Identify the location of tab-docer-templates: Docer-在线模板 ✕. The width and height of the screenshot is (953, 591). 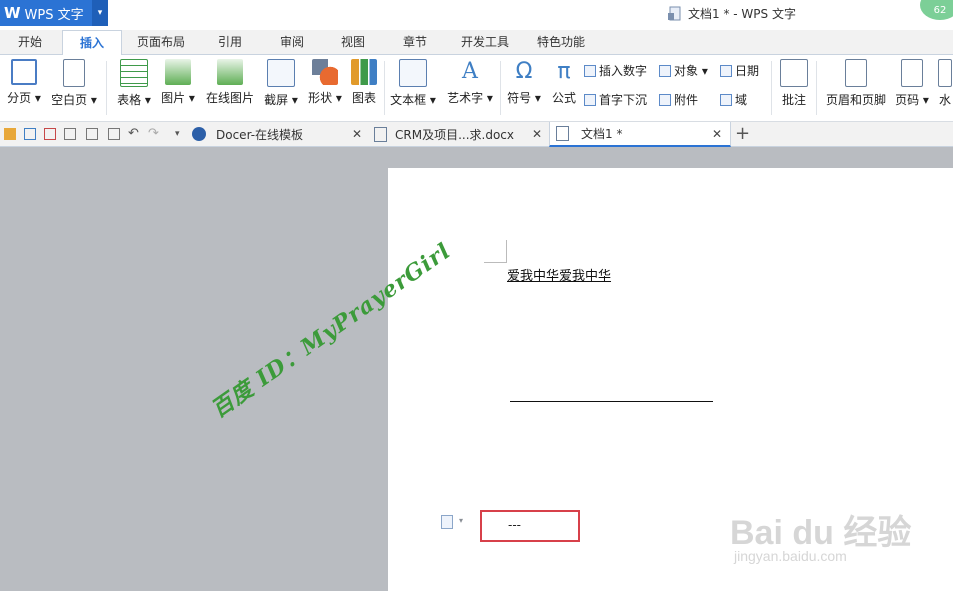
(279, 134).